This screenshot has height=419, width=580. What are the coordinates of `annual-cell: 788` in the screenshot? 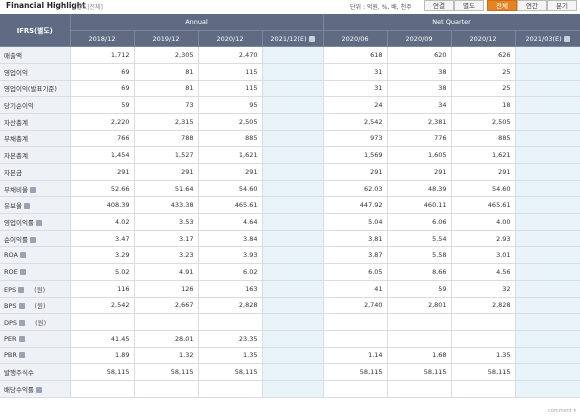 It's located at (166, 139).